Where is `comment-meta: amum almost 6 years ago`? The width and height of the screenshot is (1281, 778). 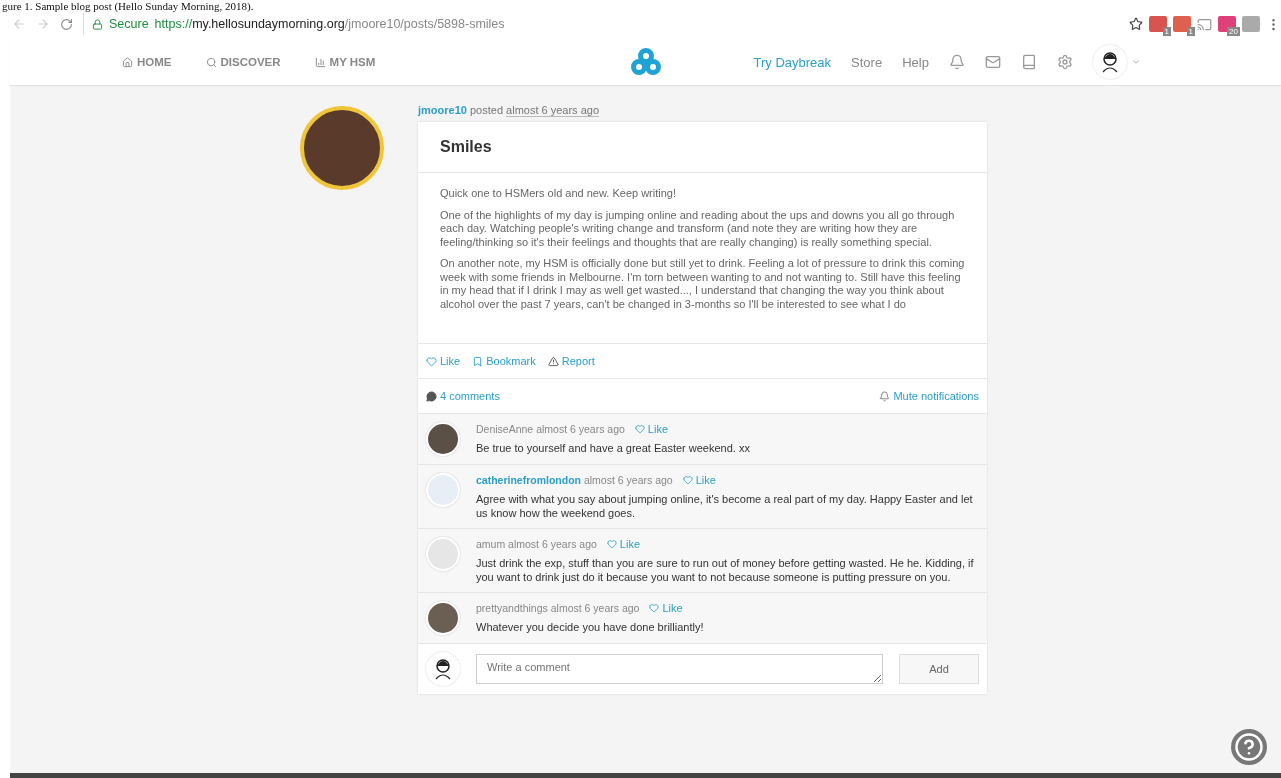
comment-meta: amum almost 6 years ago is located at coordinates (536, 544).